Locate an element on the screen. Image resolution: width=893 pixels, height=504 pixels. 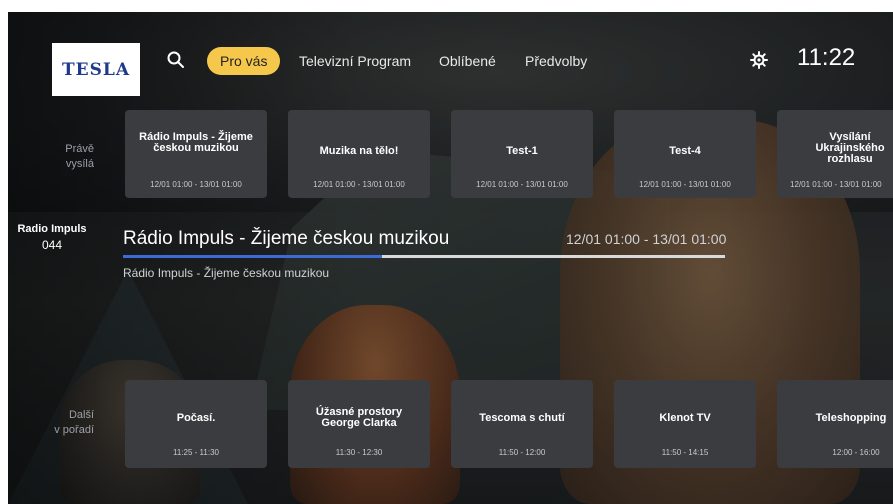
card-title: Teleshopping is located at coordinates (851, 418).